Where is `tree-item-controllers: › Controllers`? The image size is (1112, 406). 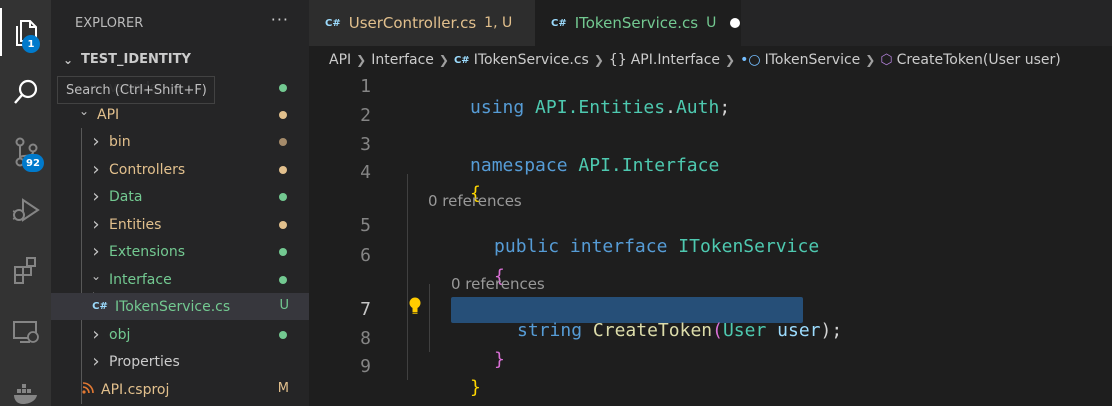 tree-item-controllers: › Controllers is located at coordinates (180, 169).